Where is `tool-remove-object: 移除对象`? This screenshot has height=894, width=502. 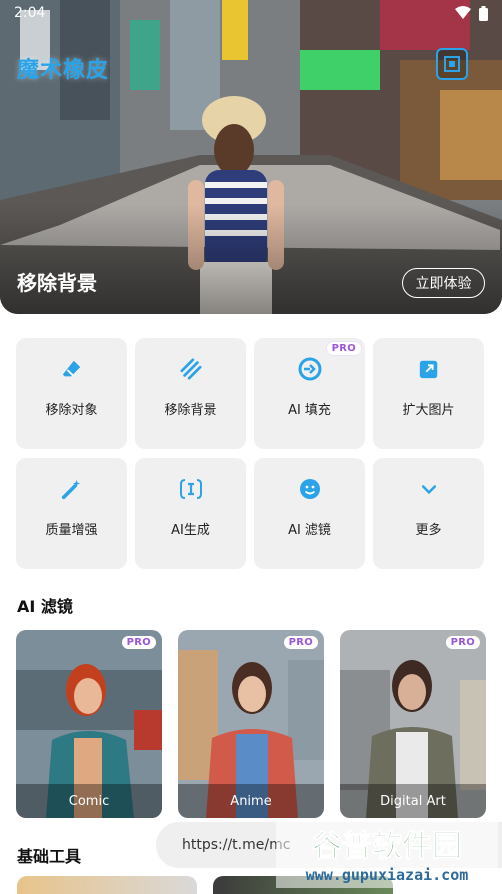 tool-remove-object: 移除对象 is located at coordinates (71, 393).